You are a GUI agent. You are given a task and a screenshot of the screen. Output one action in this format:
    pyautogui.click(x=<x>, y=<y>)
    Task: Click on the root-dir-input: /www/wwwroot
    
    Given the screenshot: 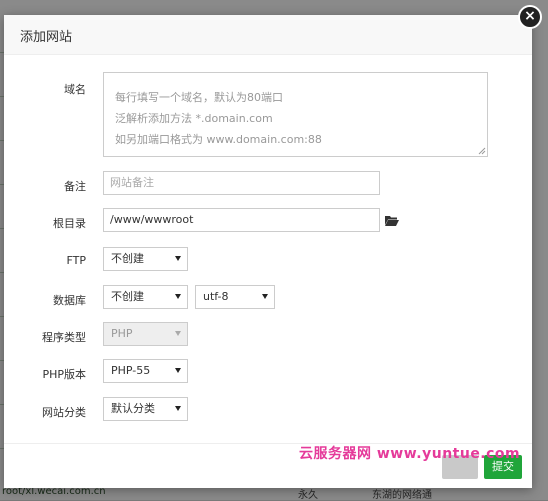 What is the action you would take?
    pyautogui.click(x=241, y=220)
    